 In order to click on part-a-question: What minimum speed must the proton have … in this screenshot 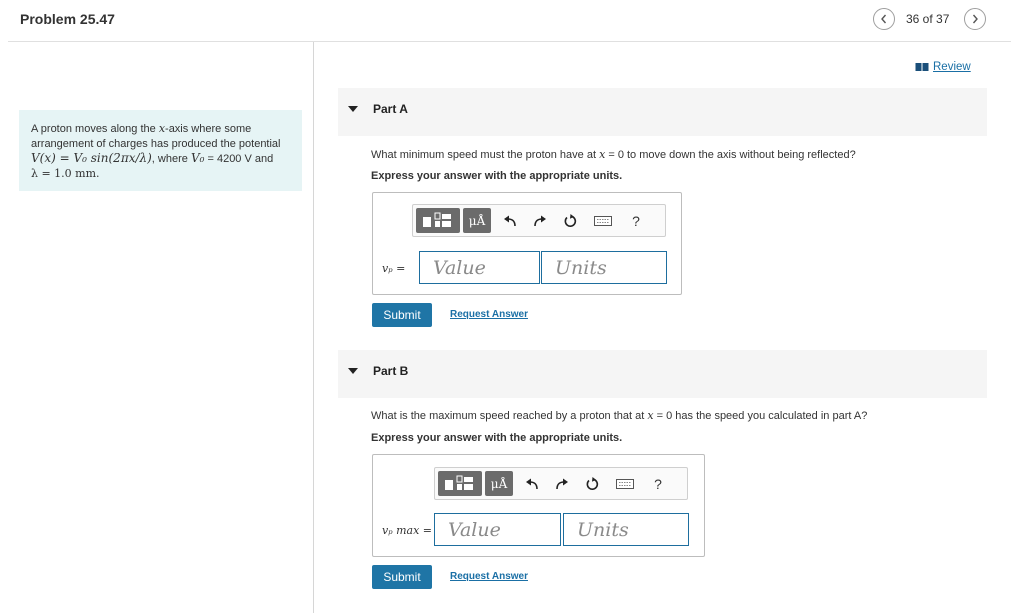, I will do `click(613, 154)`.